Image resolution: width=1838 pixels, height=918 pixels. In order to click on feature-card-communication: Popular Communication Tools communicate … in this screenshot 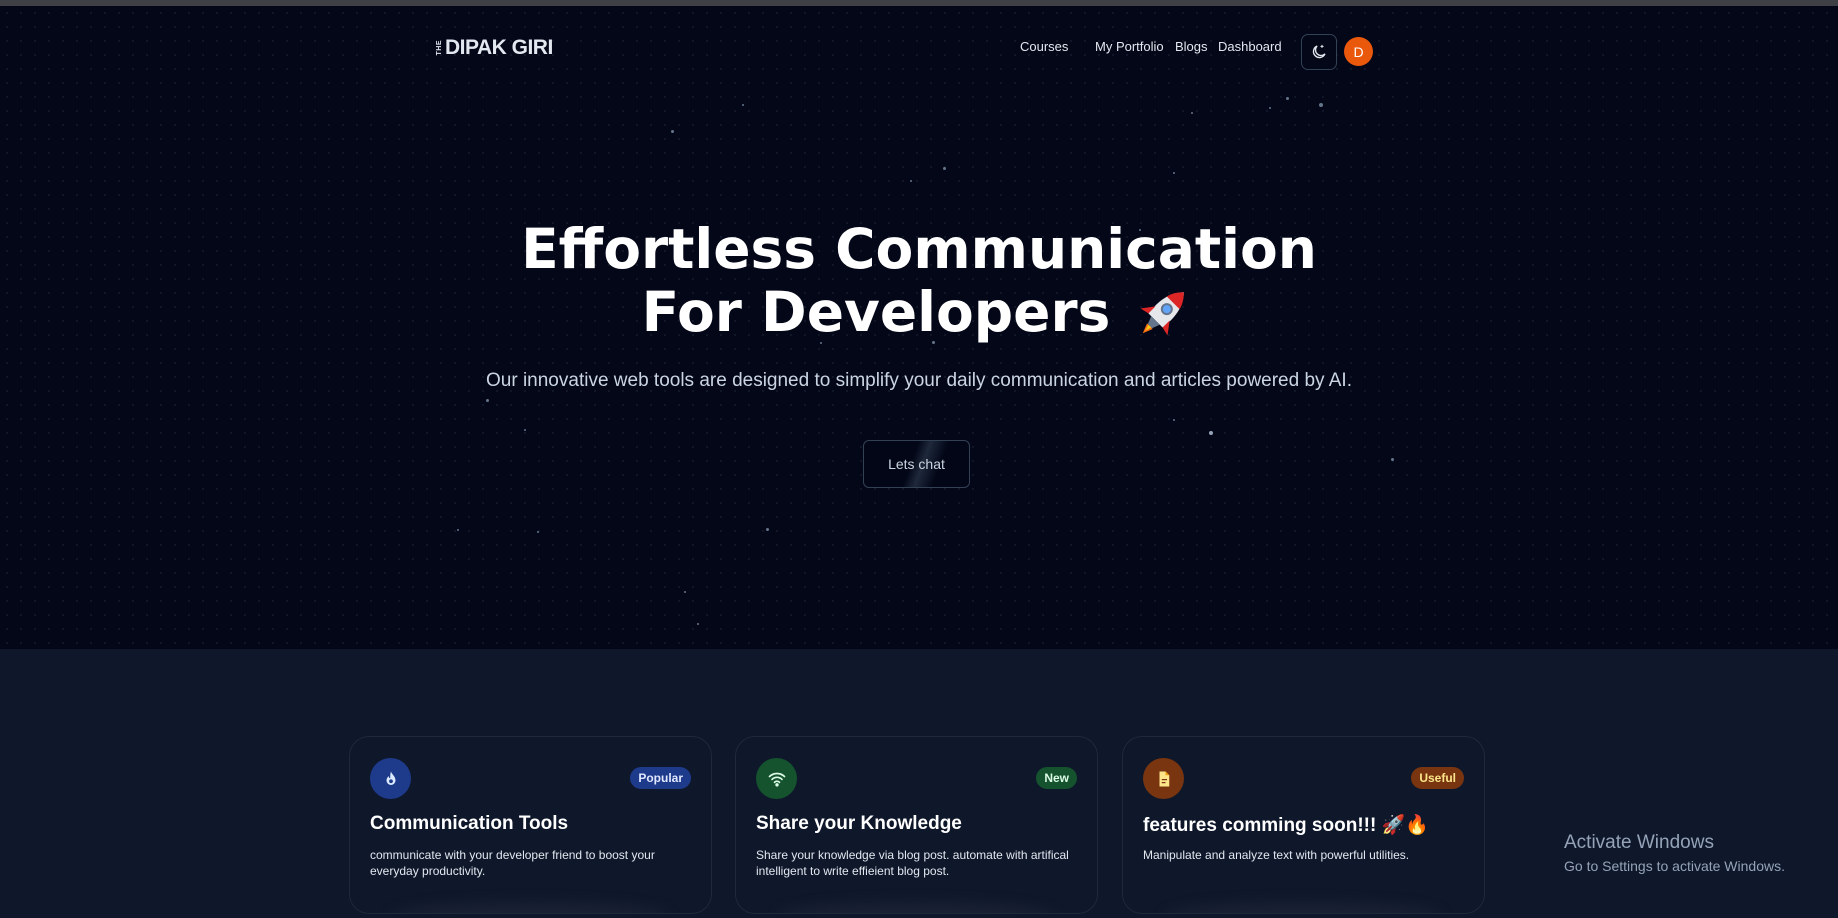, I will do `click(530, 825)`.